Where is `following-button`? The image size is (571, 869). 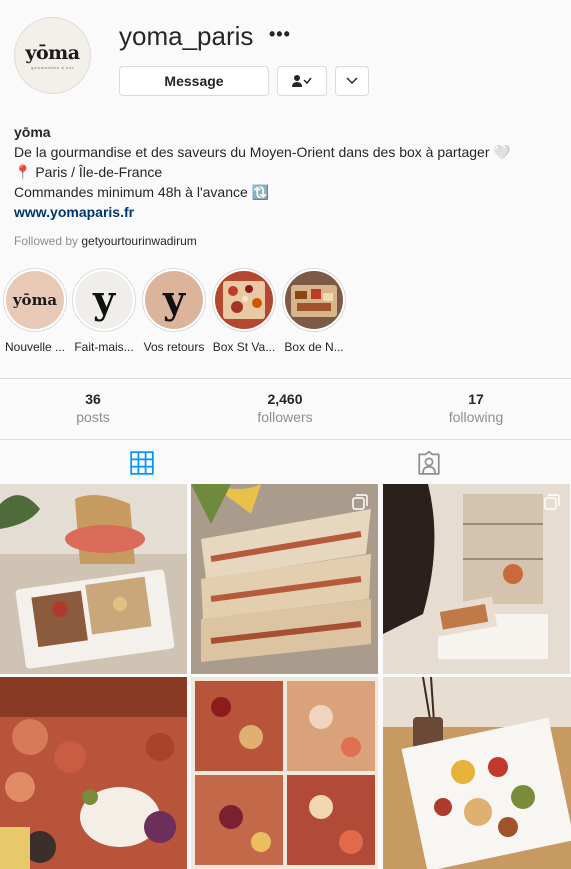
following-button is located at coordinates (302, 81).